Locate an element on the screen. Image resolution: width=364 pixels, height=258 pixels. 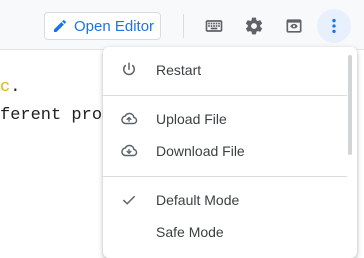
menu-item-default-mode: Default Mode is located at coordinates (225, 200).